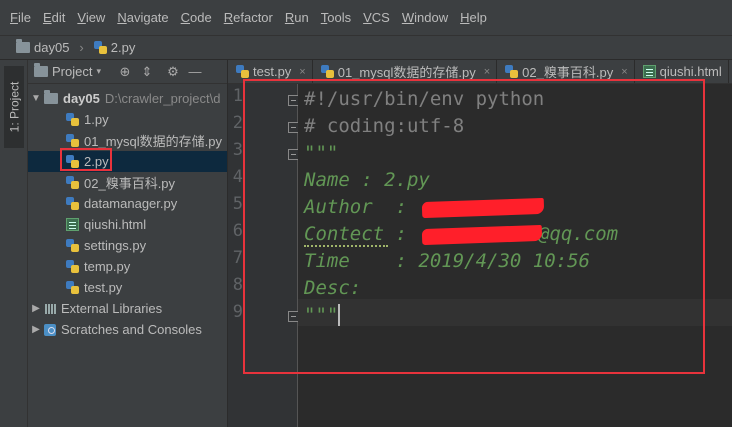 The width and height of the screenshot is (732, 427). I want to click on editor-tab: 02_糗事百科.py ×, so click(566, 71).